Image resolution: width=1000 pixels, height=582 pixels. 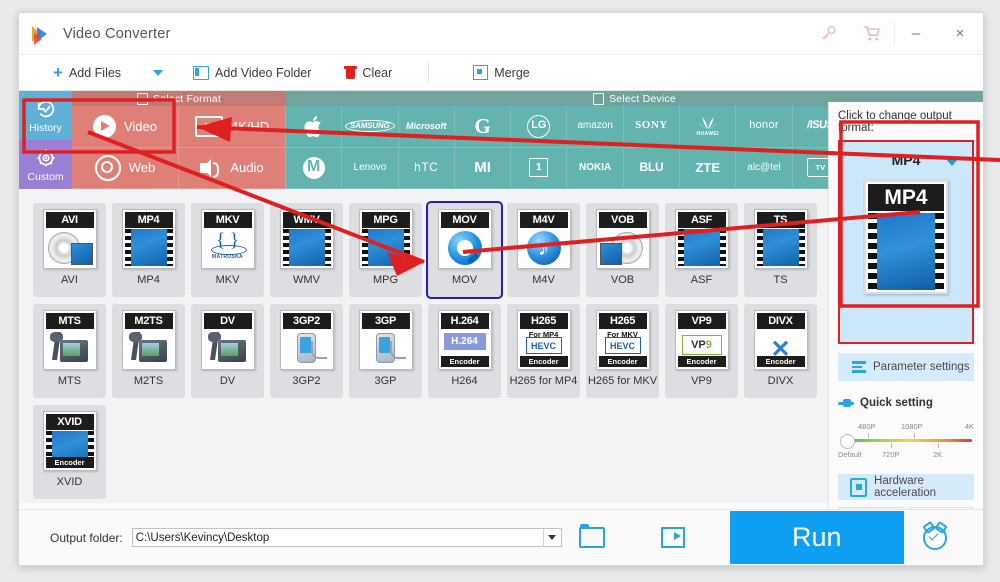 What do you see at coordinates (909, 440) in the screenshot?
I see `slider-track` at bounding box center [909, 440].